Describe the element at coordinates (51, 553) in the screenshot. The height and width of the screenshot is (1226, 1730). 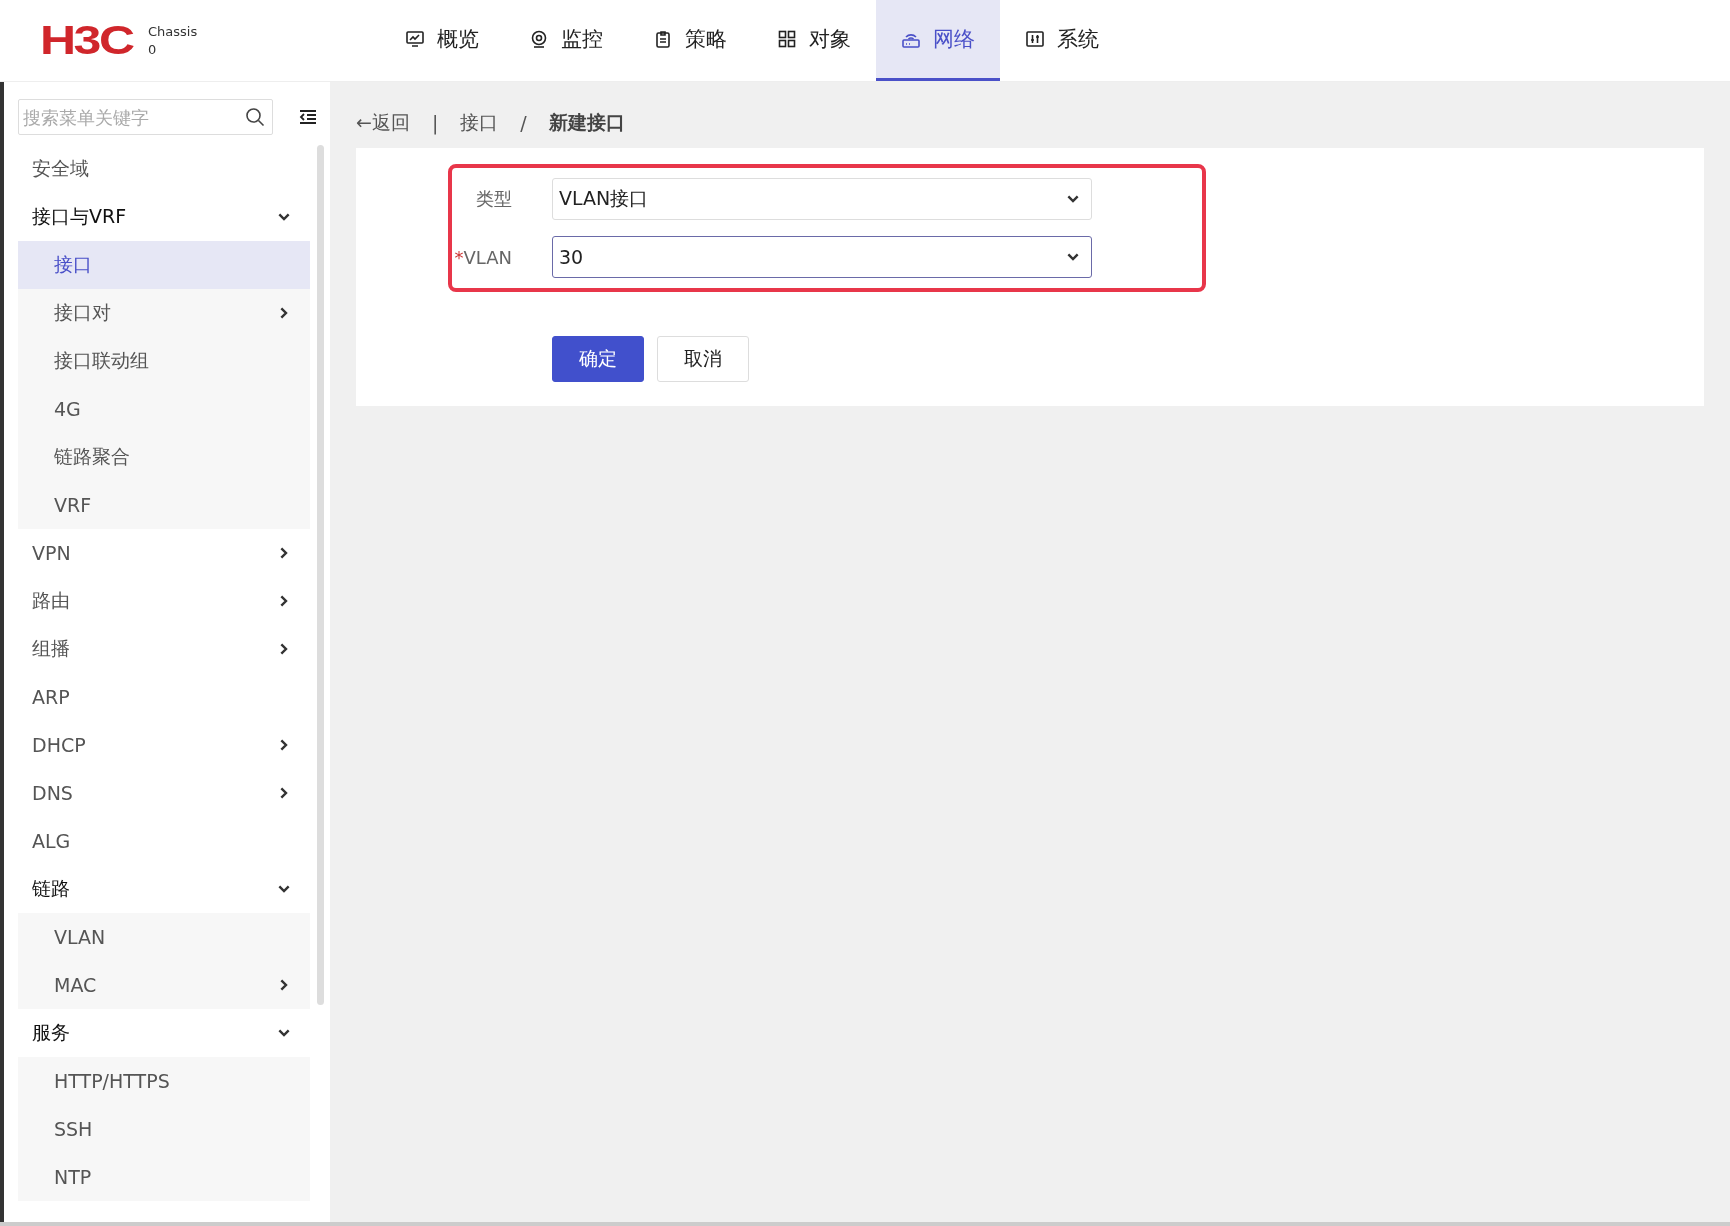
I see `menu-label: VPN` at that location.